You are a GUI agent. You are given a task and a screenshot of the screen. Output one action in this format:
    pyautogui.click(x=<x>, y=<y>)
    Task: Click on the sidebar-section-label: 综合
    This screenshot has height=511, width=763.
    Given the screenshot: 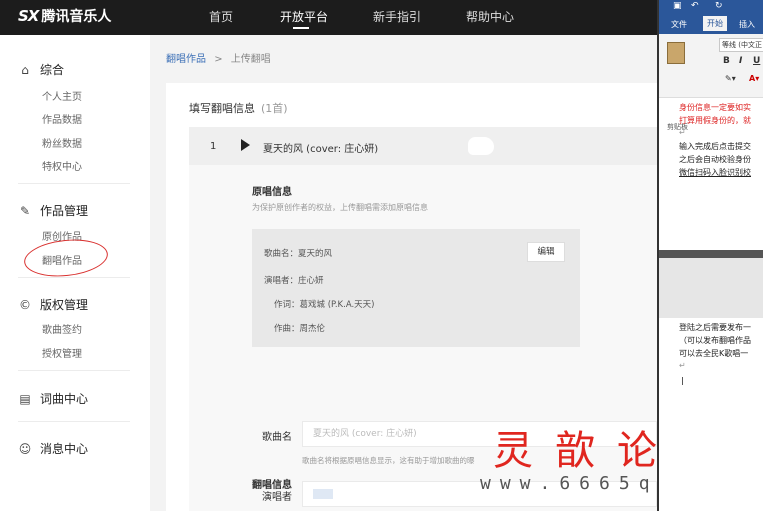 What is the action you would take?
    pyautogui.click(x=52, y=70)
    